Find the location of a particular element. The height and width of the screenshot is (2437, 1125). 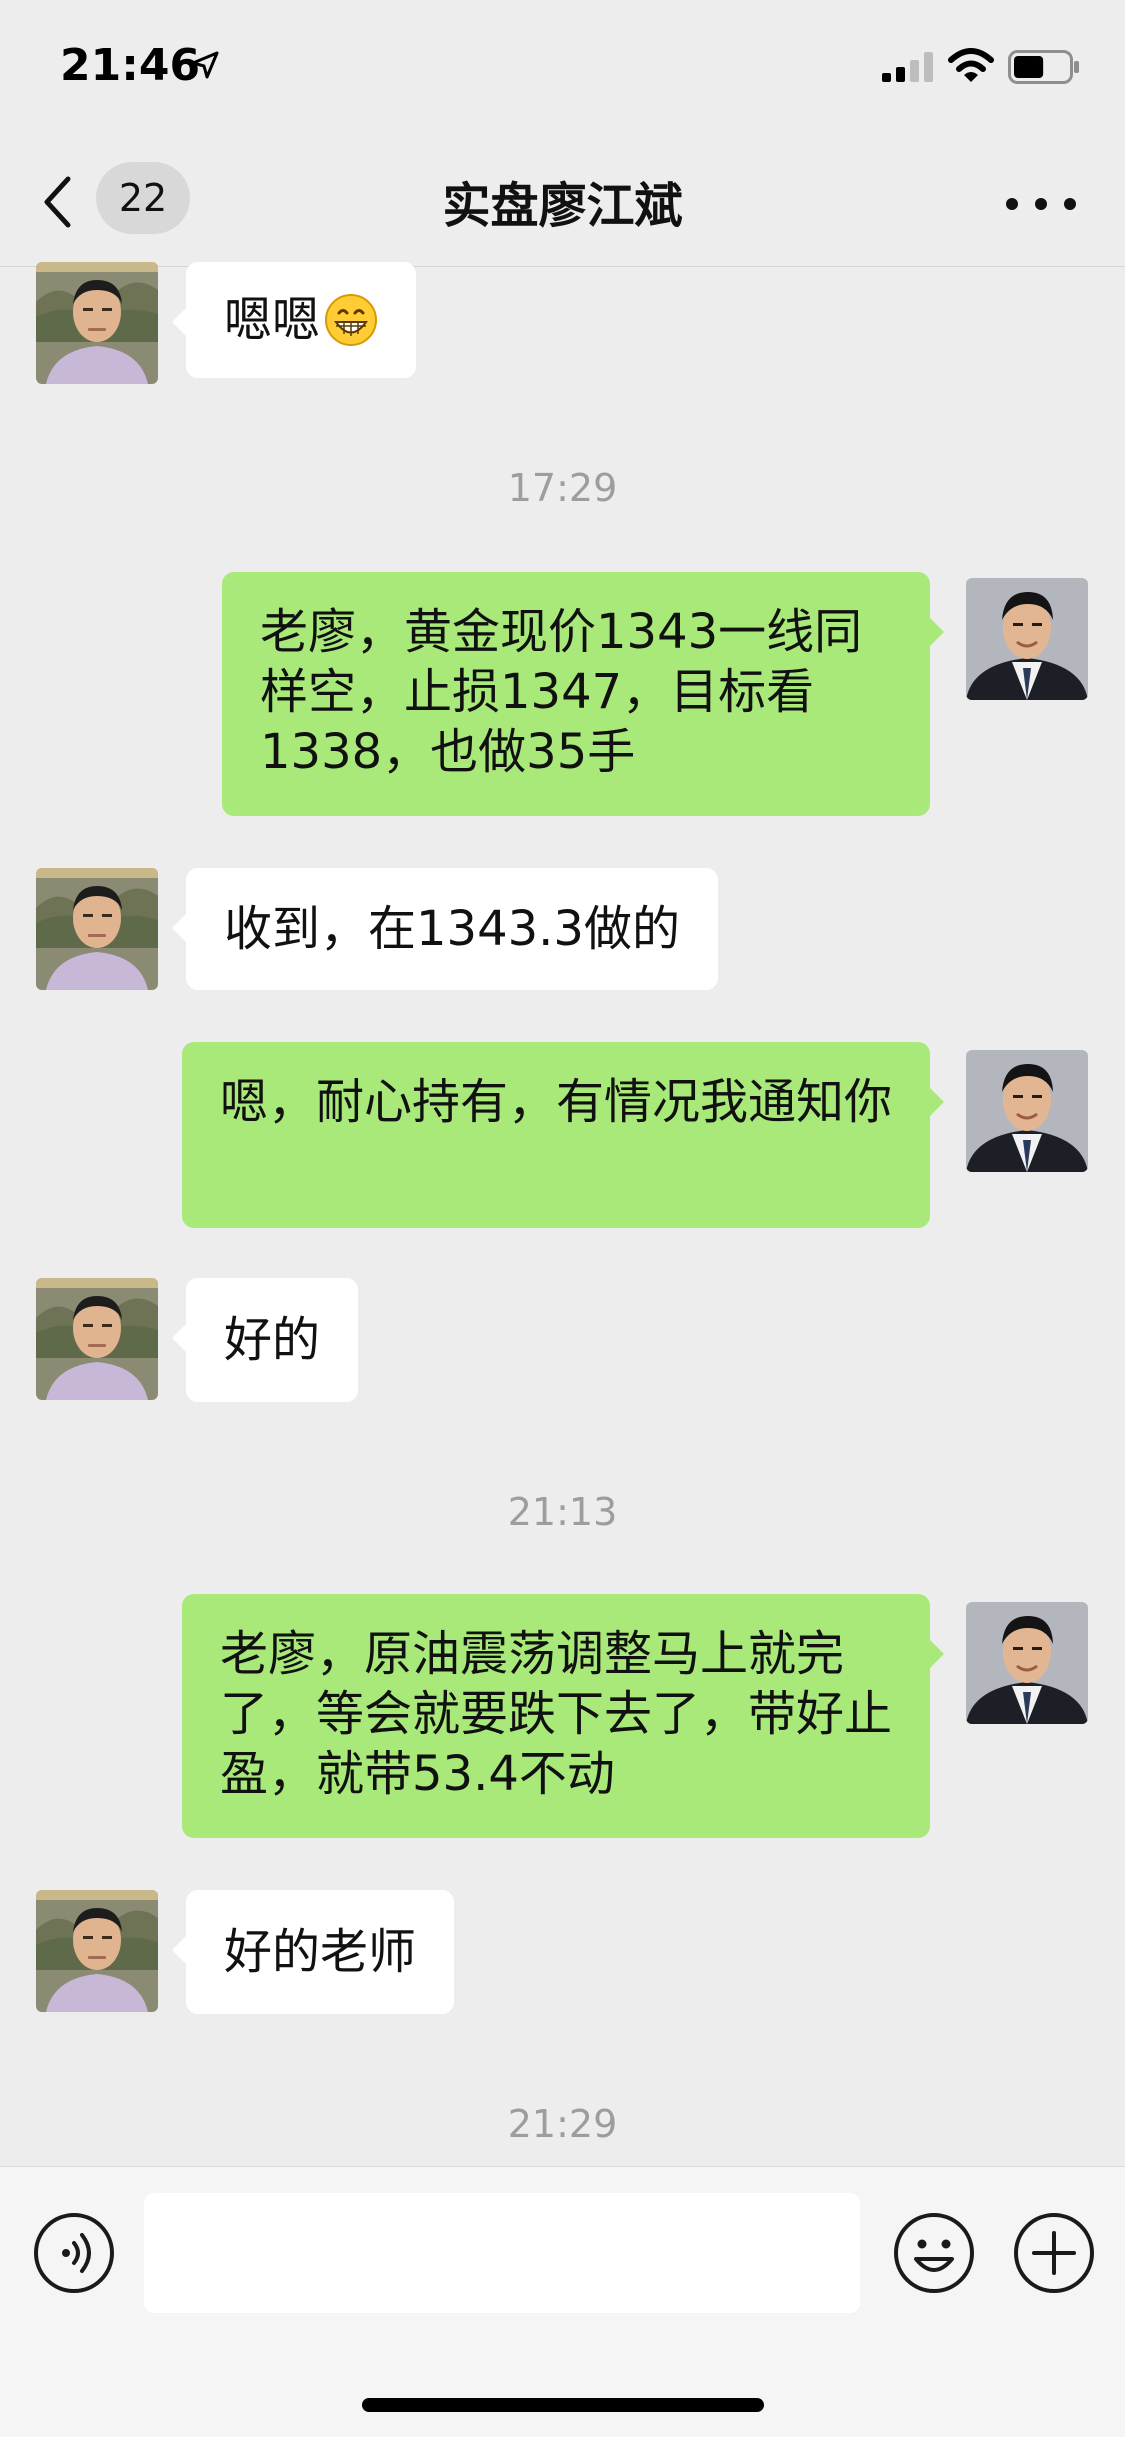

message-text: 好的 is located at coordinates (272, 1340).